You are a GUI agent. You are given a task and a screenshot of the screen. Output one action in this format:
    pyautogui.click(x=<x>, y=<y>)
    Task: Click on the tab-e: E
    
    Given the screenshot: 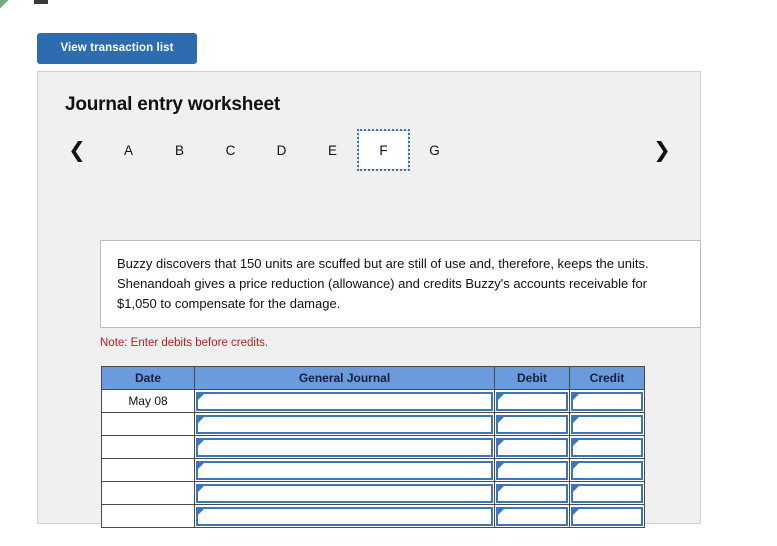 What is the action you would take?
    pyautogui.click(x=332, y=150)
    